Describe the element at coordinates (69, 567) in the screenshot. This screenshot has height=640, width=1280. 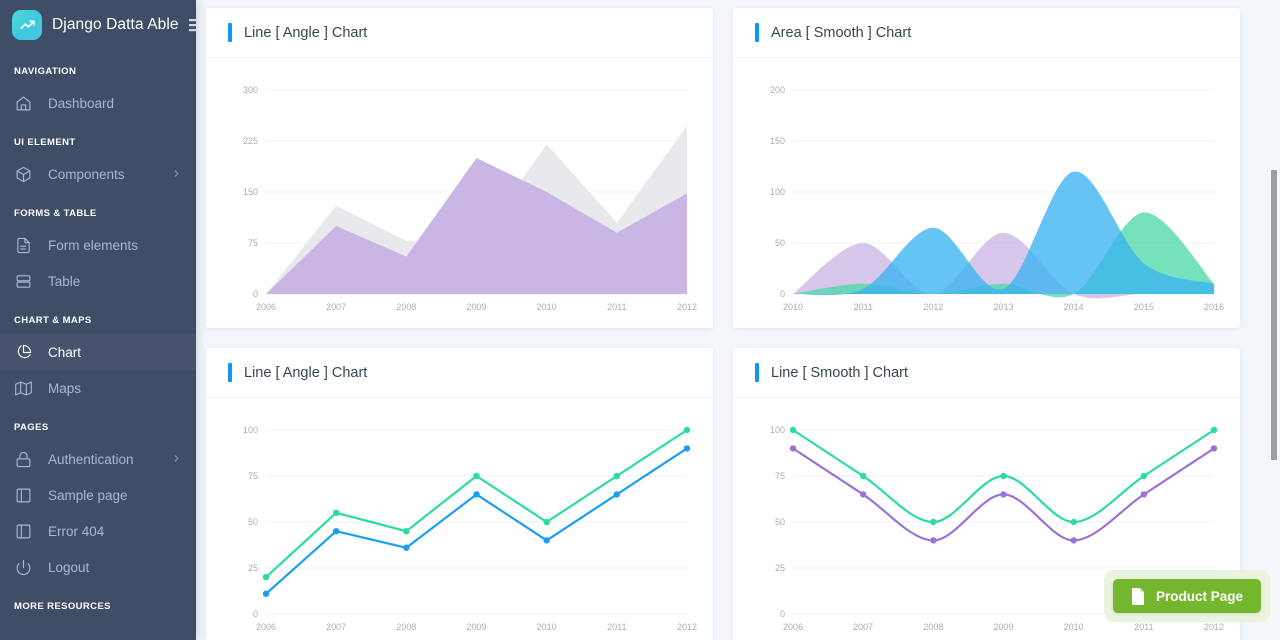
I see `sidebar-item-label: Logout` at that location.